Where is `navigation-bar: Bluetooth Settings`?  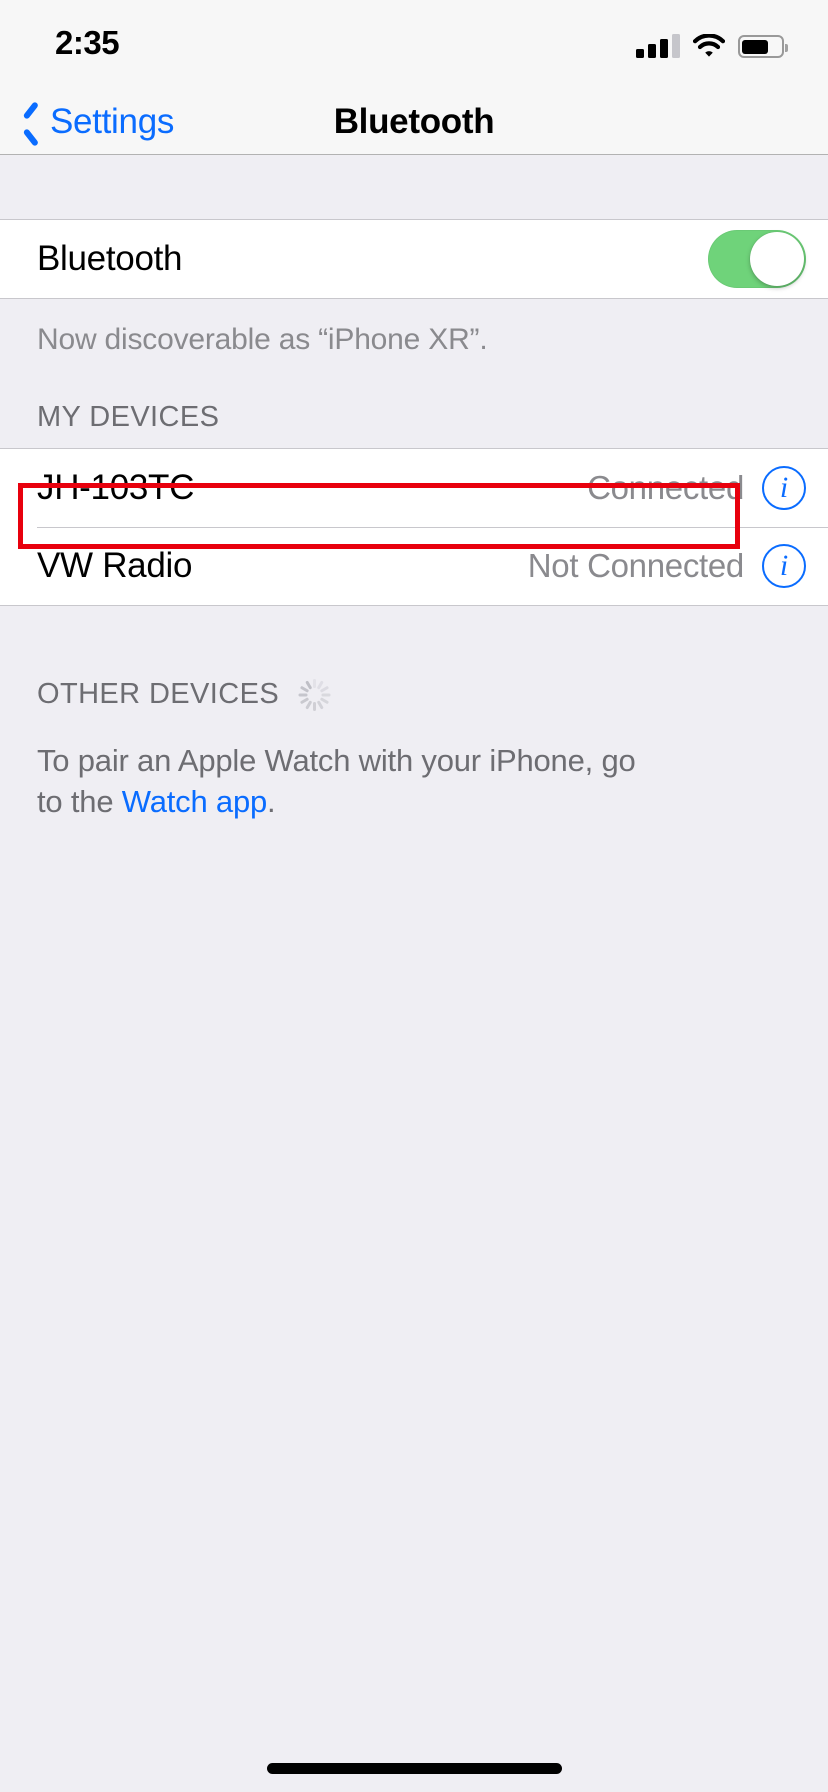 navigation-bar: Bluetooth Settings is located at coordinates (414, 121).